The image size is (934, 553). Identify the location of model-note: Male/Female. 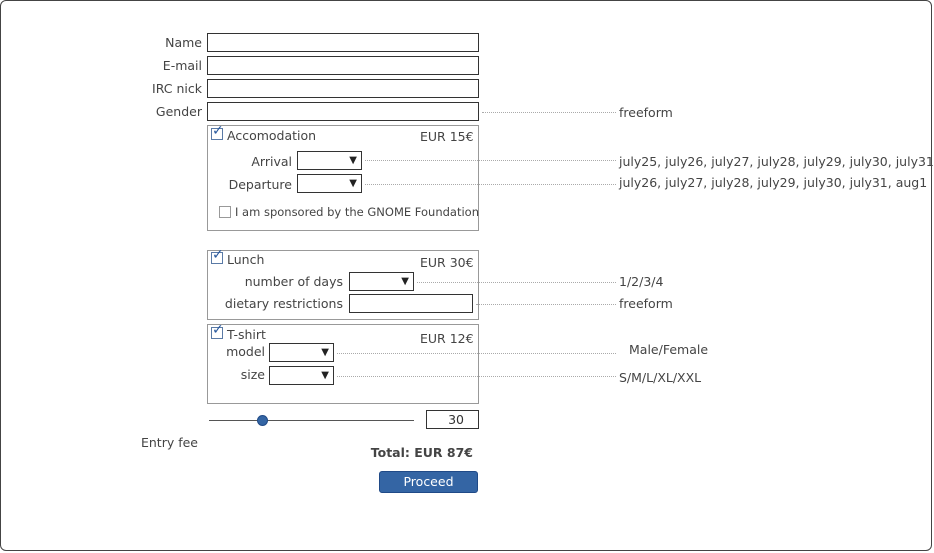
(669, 349).